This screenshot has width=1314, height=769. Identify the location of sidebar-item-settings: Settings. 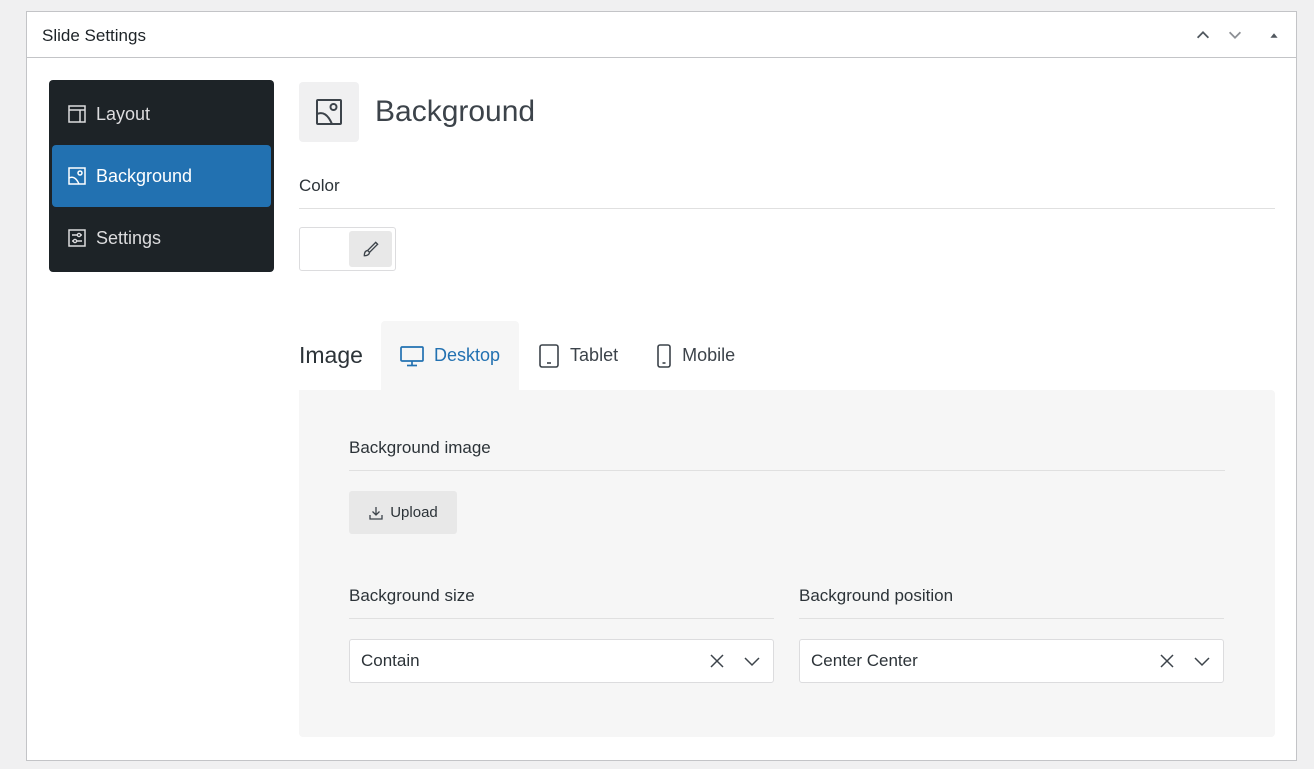
(161, 238).